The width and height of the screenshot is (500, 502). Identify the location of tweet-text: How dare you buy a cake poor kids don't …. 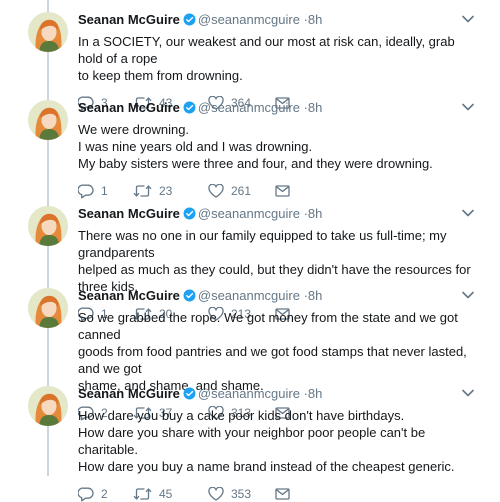
(266, 441).